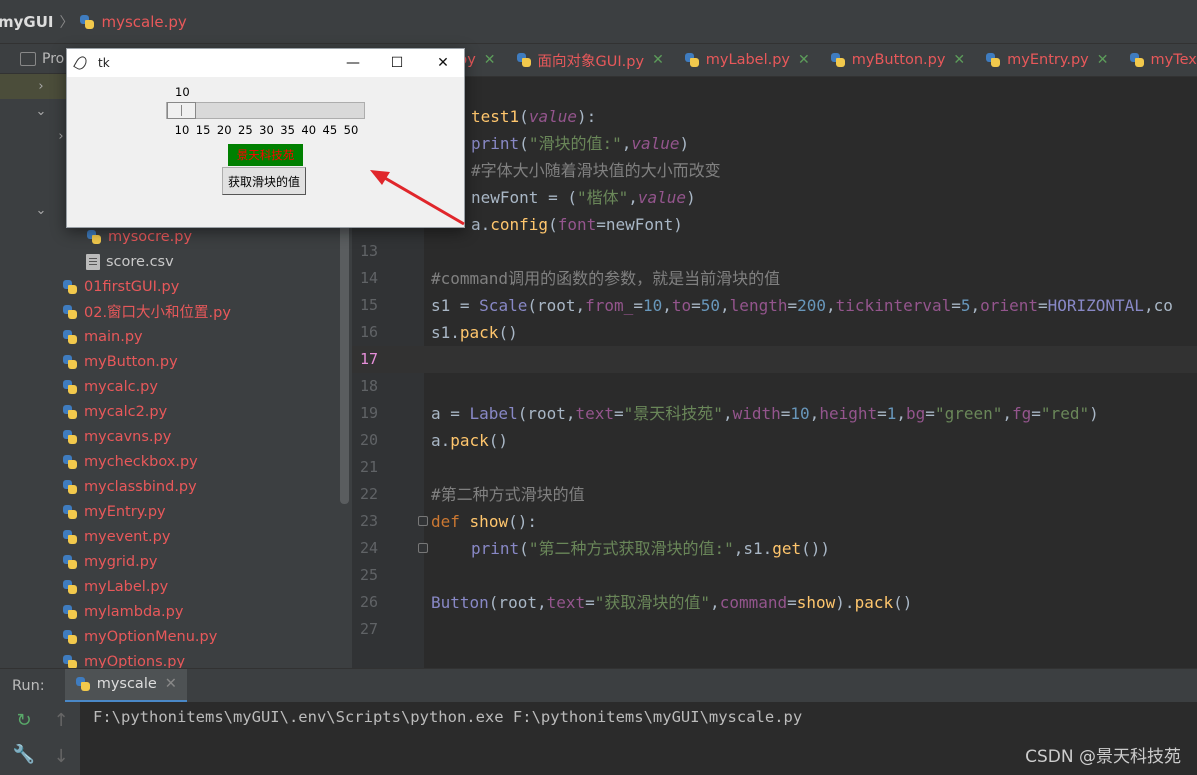 The height and width of the screenshot is (775, 1197). I want to click on file-tree-item: mycavns.py, so click(116, 436).